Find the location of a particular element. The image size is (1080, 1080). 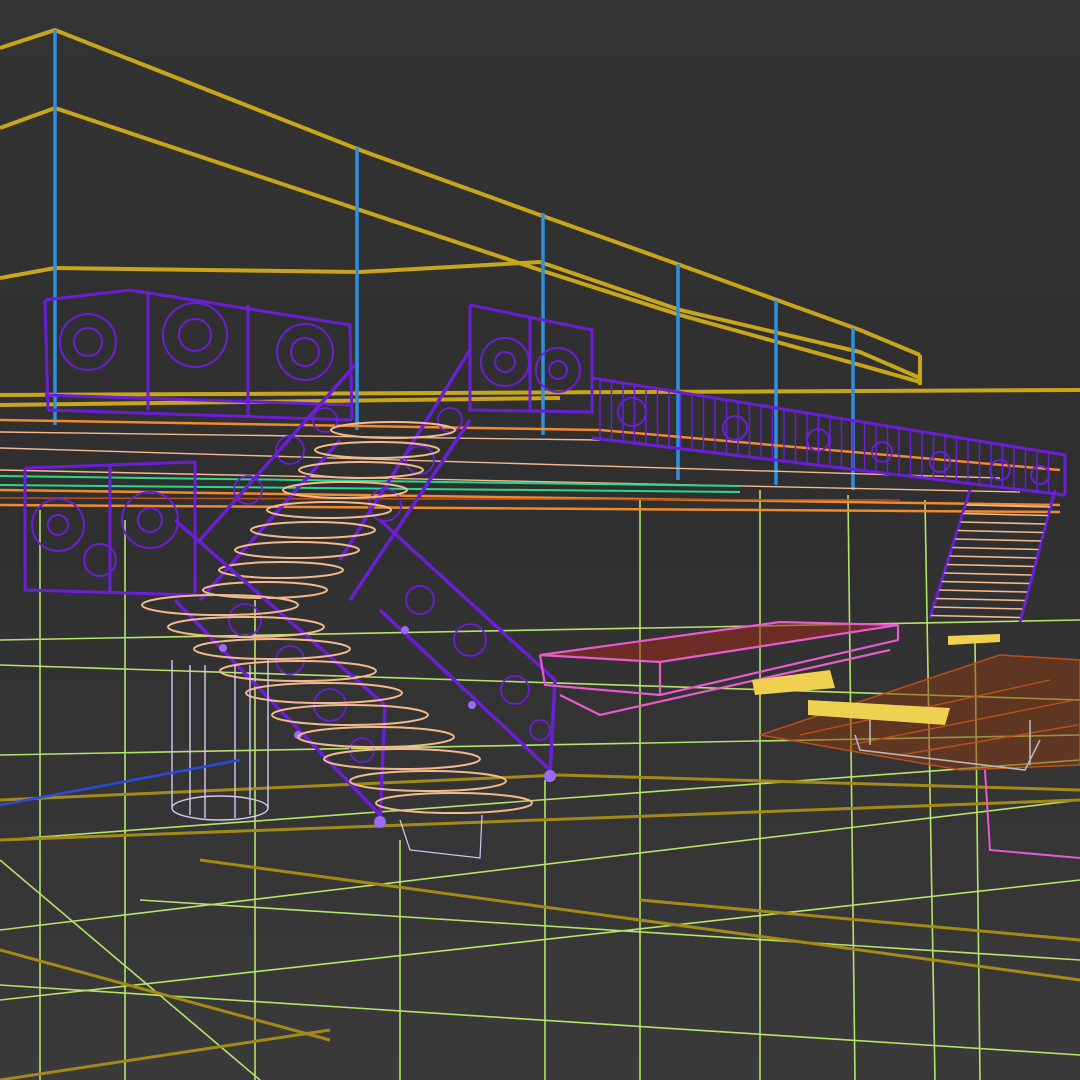

long-bench is located at coordinates (719, 668).